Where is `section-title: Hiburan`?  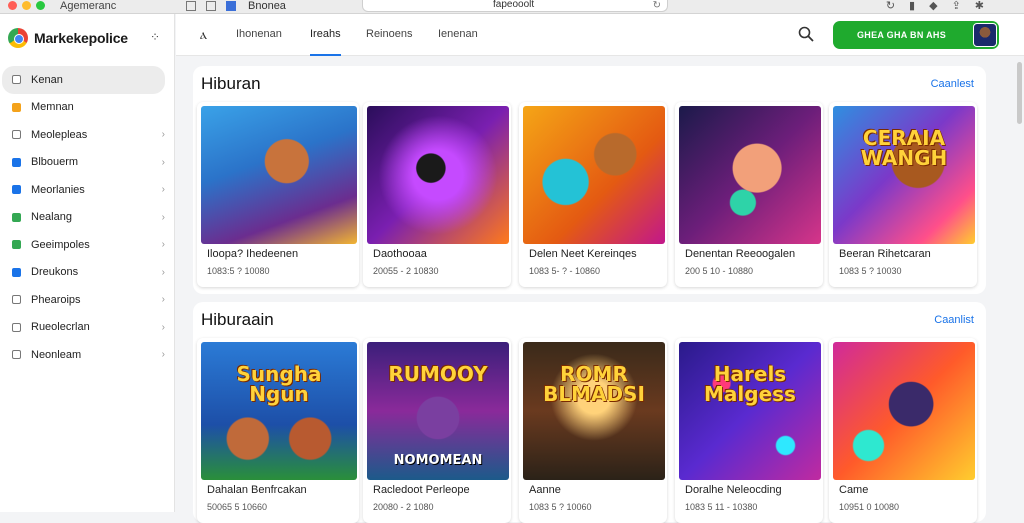 section-title: Hiburan is located at coordinates (231, 83).